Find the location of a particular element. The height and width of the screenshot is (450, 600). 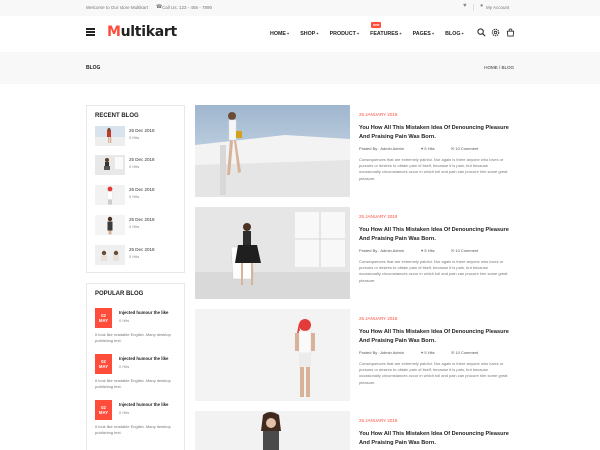

my-account-link: My Account is located at coordinates (497, 7).